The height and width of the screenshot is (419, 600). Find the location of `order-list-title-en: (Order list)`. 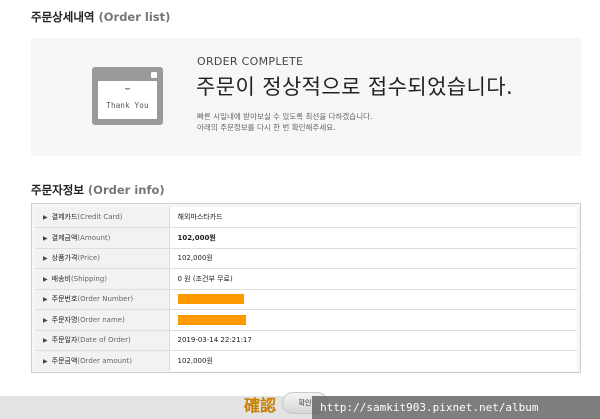

order-list-title-en: (Order list) is located at coordinates (134, 17).